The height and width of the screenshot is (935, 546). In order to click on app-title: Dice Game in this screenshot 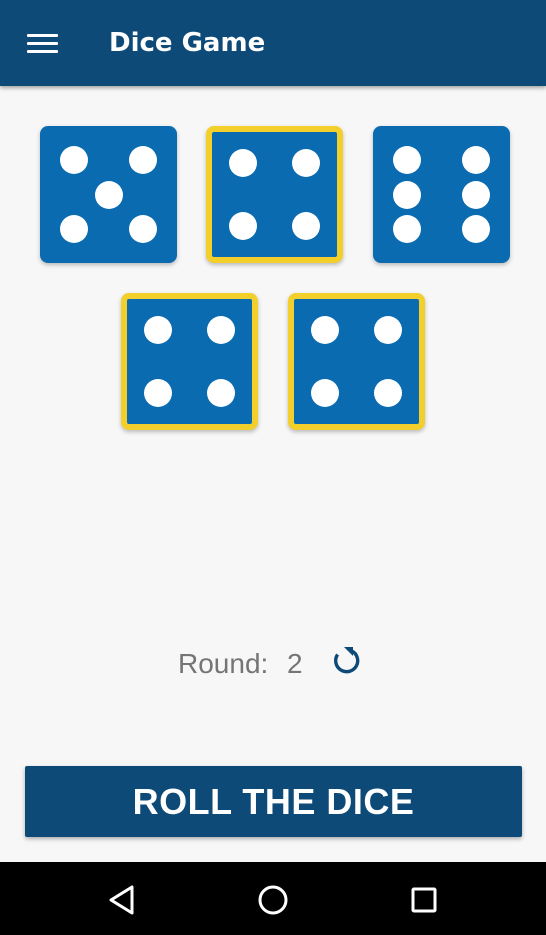, I will do `click(187, 43)`.